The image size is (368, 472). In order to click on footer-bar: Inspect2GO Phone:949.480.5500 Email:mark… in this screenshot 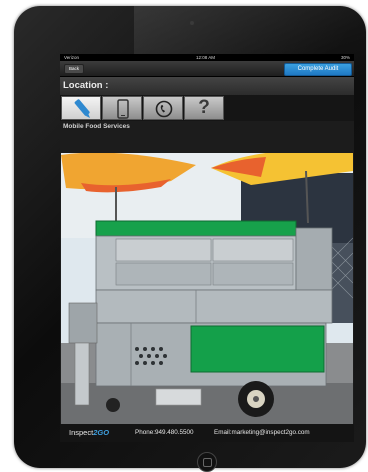, I will do `click(207, 433)`.